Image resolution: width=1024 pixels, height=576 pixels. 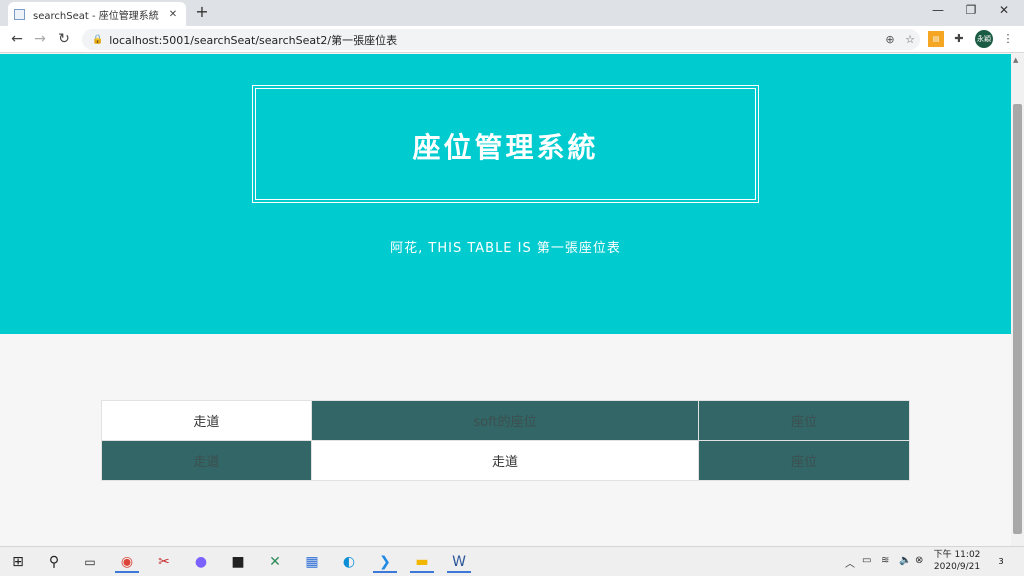 What do you see at coordinates (957, 561) in the screenshot?
I see `system-clock: 下午 11:02 2020/9/21` at bounding box center [957, 561].